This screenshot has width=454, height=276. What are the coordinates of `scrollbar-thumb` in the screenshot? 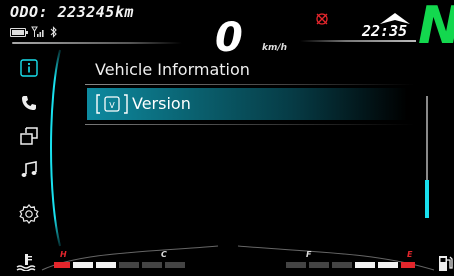 It's located at (427, 199).